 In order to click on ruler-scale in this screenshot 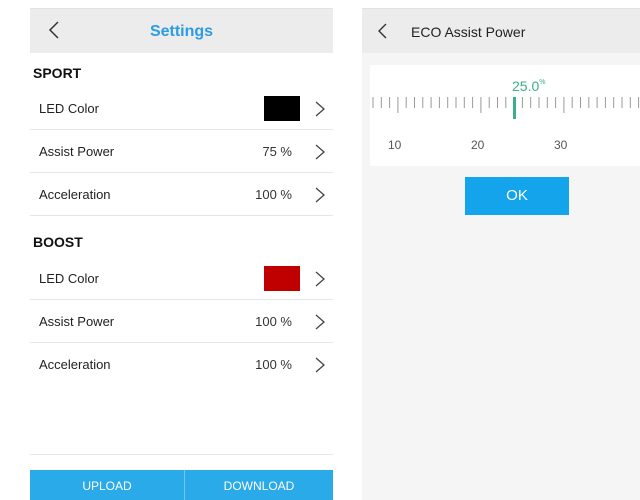, I will do `click(505, 117)`.